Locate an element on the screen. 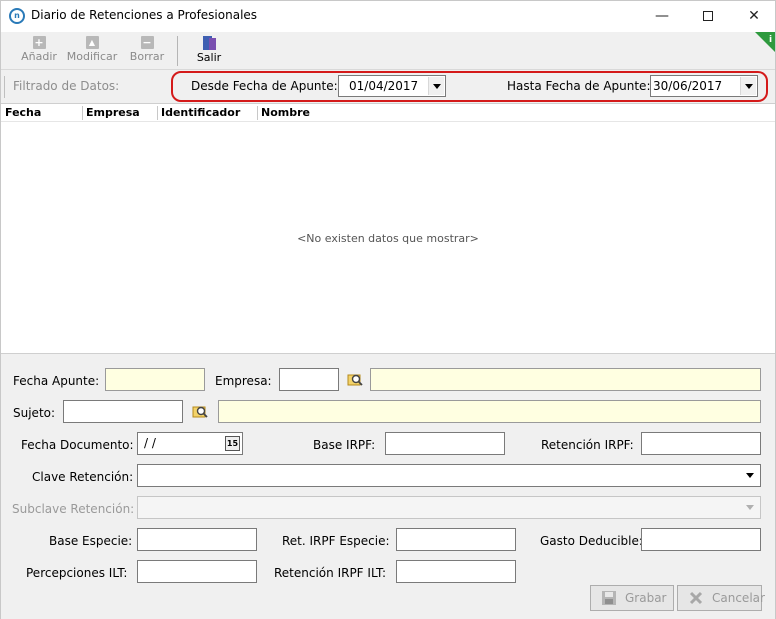 The height and width of the screenshot is (619, 776). svg-text: i is located at coordinates (770, 40).